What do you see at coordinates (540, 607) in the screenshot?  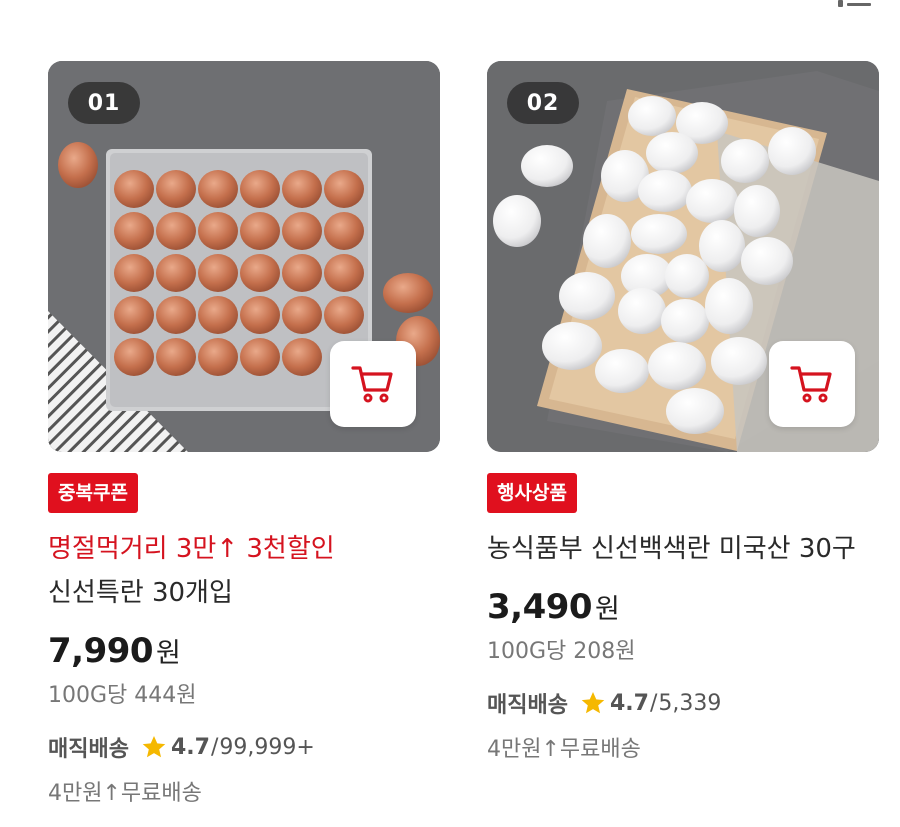 I see `price-value: 3,490` at bounding box center [540, 607].